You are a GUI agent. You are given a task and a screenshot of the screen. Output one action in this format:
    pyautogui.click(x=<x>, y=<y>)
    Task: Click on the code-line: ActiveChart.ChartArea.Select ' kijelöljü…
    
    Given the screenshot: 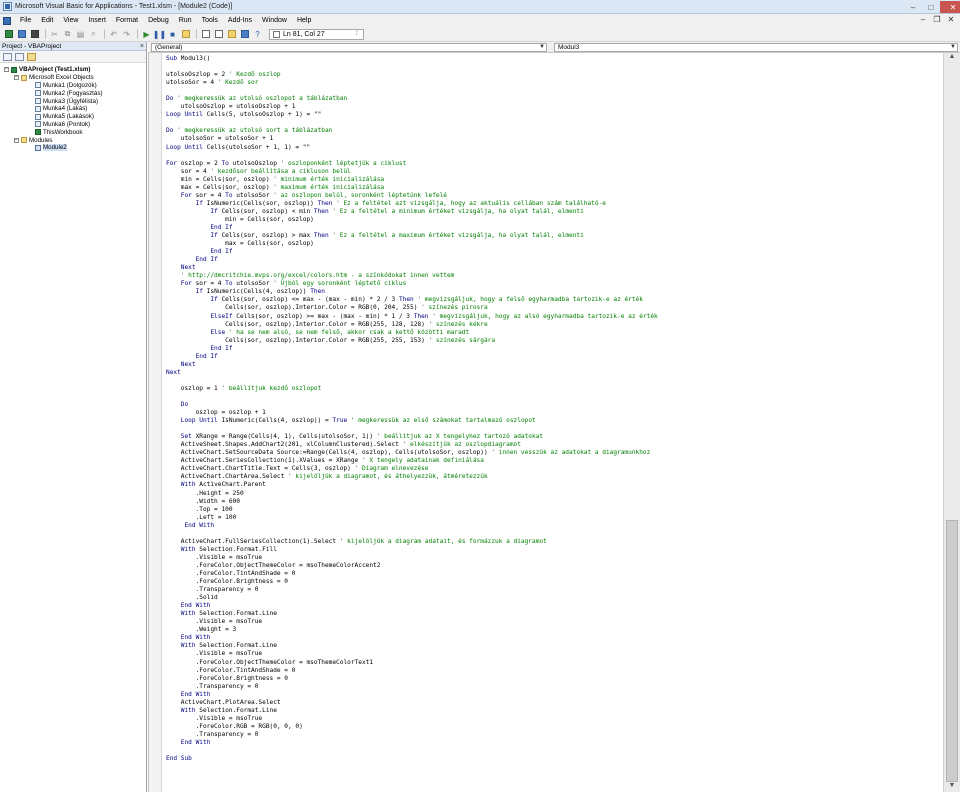 What is the action you would take?
    pyautogui.click(x=553, y=477)
    